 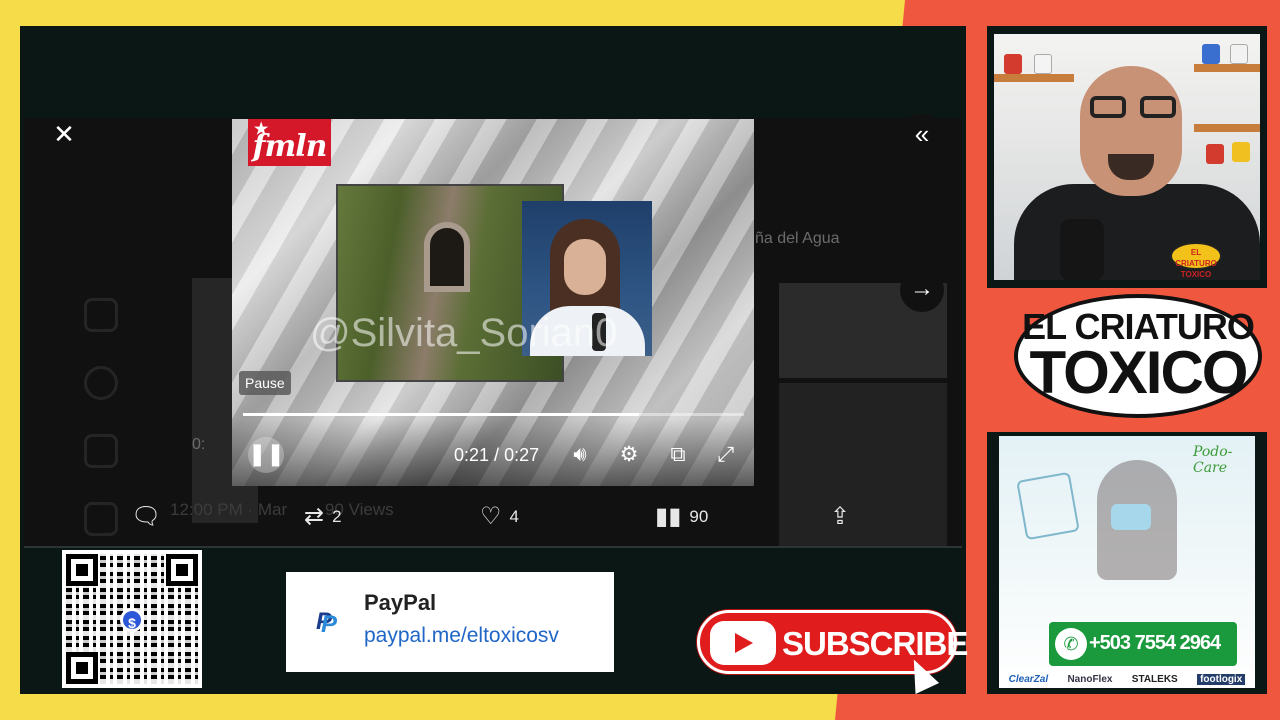 What do you see at coordinates (1213, 460) in the screenshot?
I see `podo-care-logo: Podo-Care` at bounding box center [1213, 460].